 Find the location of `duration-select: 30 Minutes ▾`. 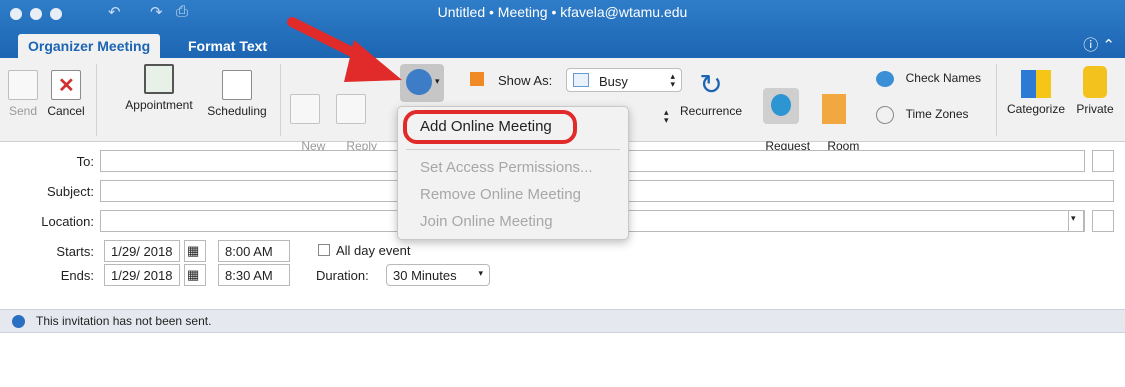

duration-select: 30 Minutes ▾ is located at coordinates (438, 275).